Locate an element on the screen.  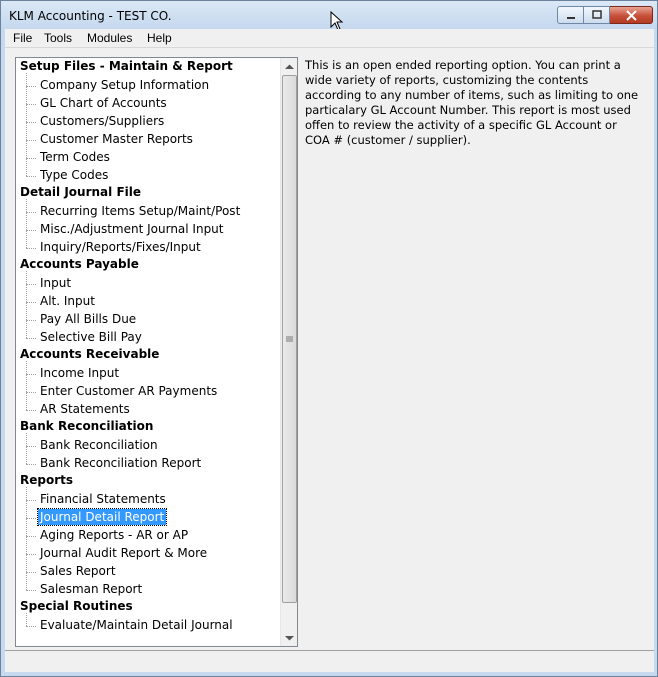
tree-item-label: Misc./Adjustment Journal Input is located at coordinates (132, 229).